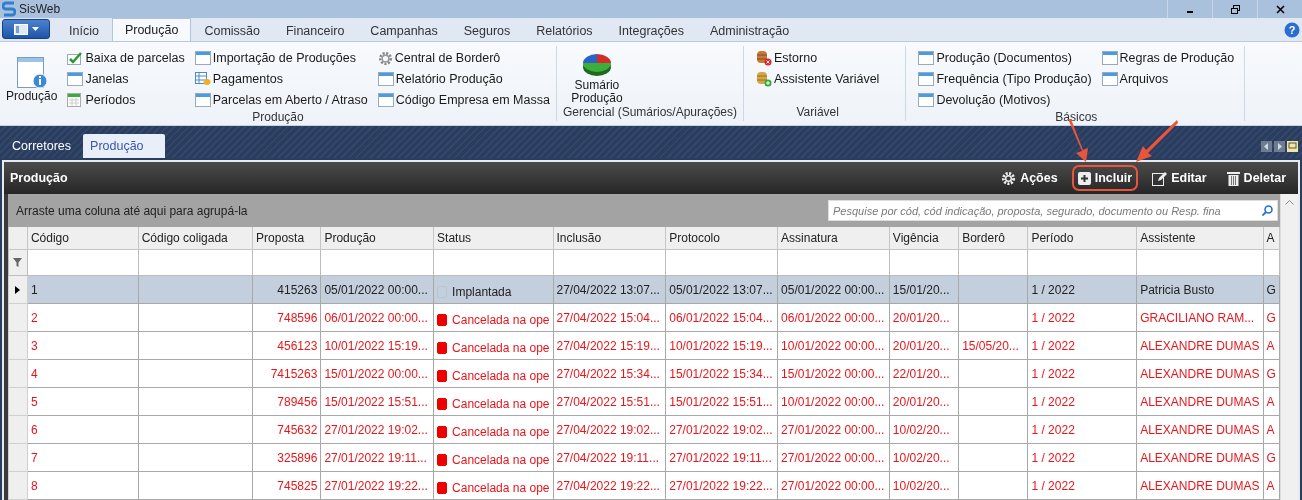 The image size is (1302, 500). Describe the element at coordinates (83, 238) in the screenshot. I see `column-header: Código` at that location.